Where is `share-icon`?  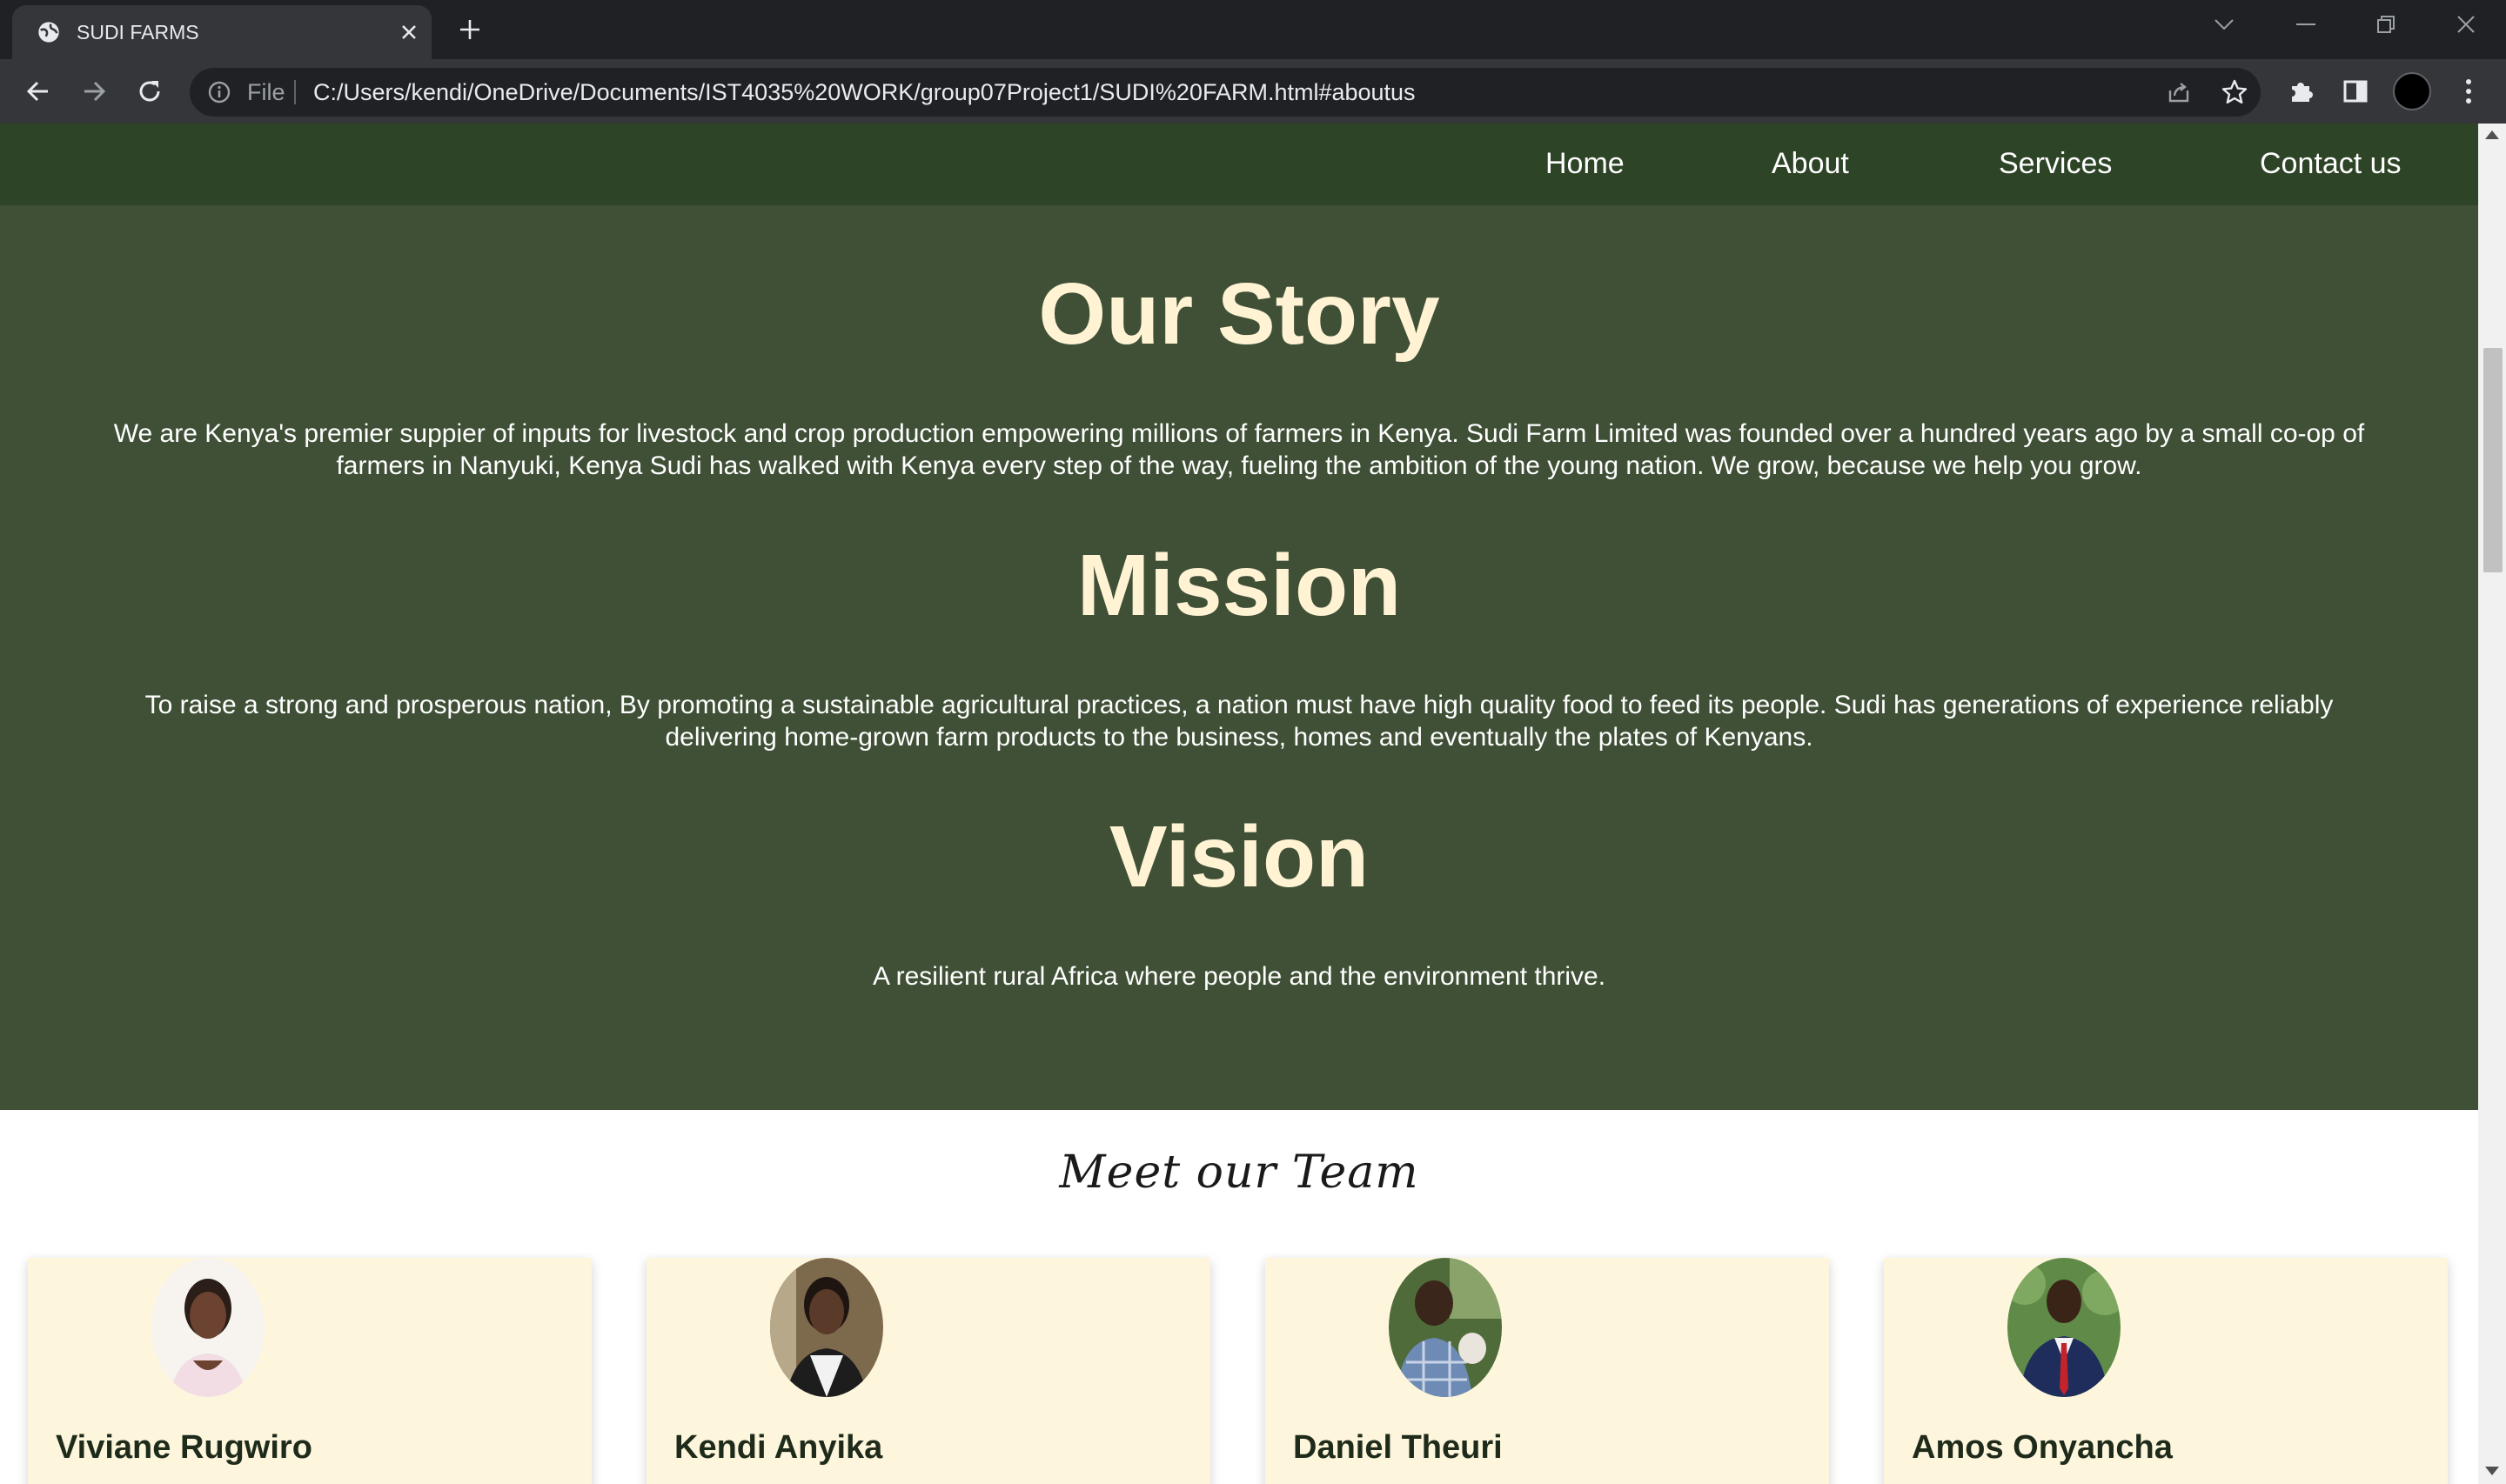 share-icon is located at coordinates (2179, 92).